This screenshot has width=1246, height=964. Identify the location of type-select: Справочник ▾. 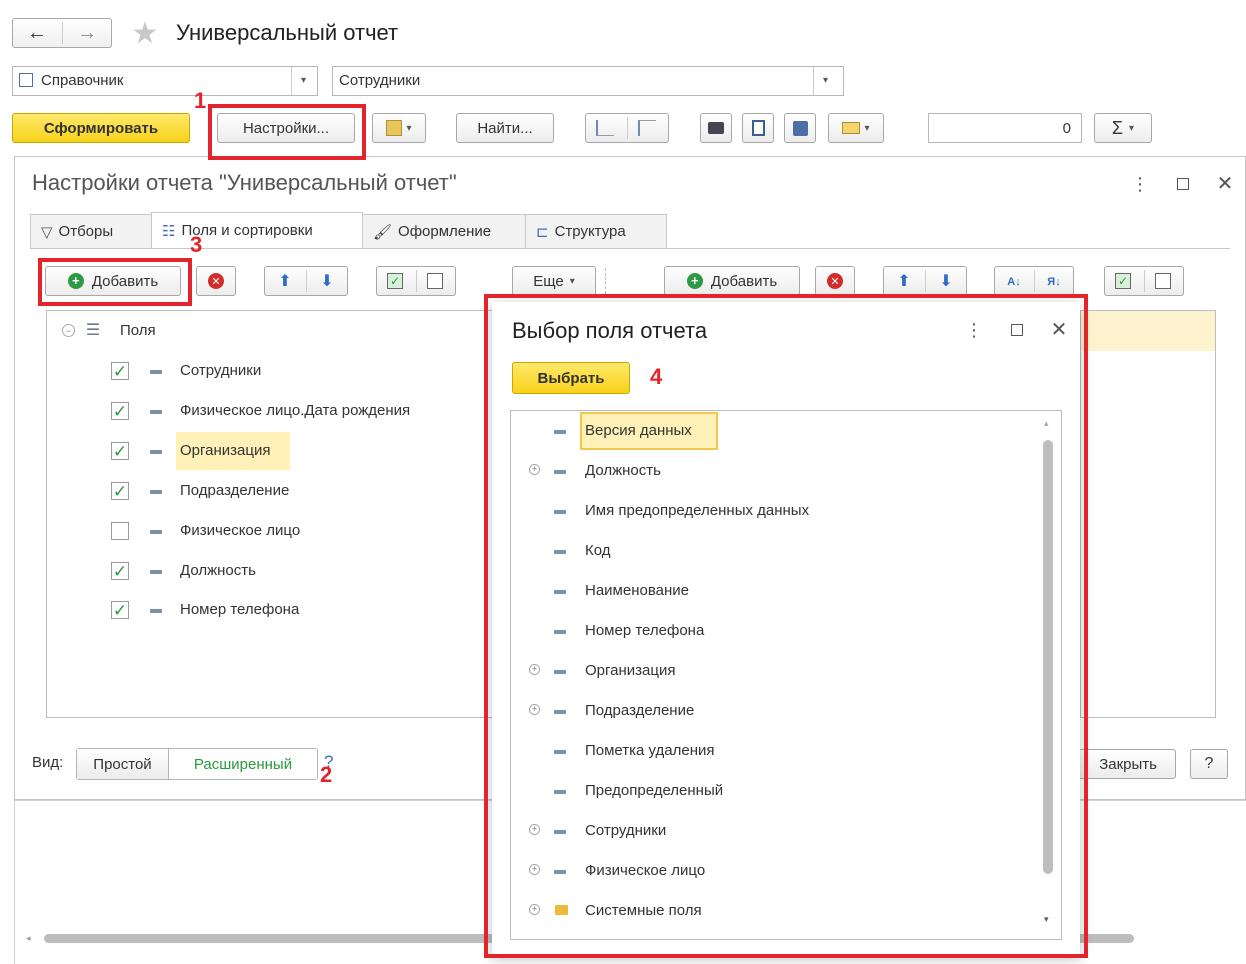
(165, 81).